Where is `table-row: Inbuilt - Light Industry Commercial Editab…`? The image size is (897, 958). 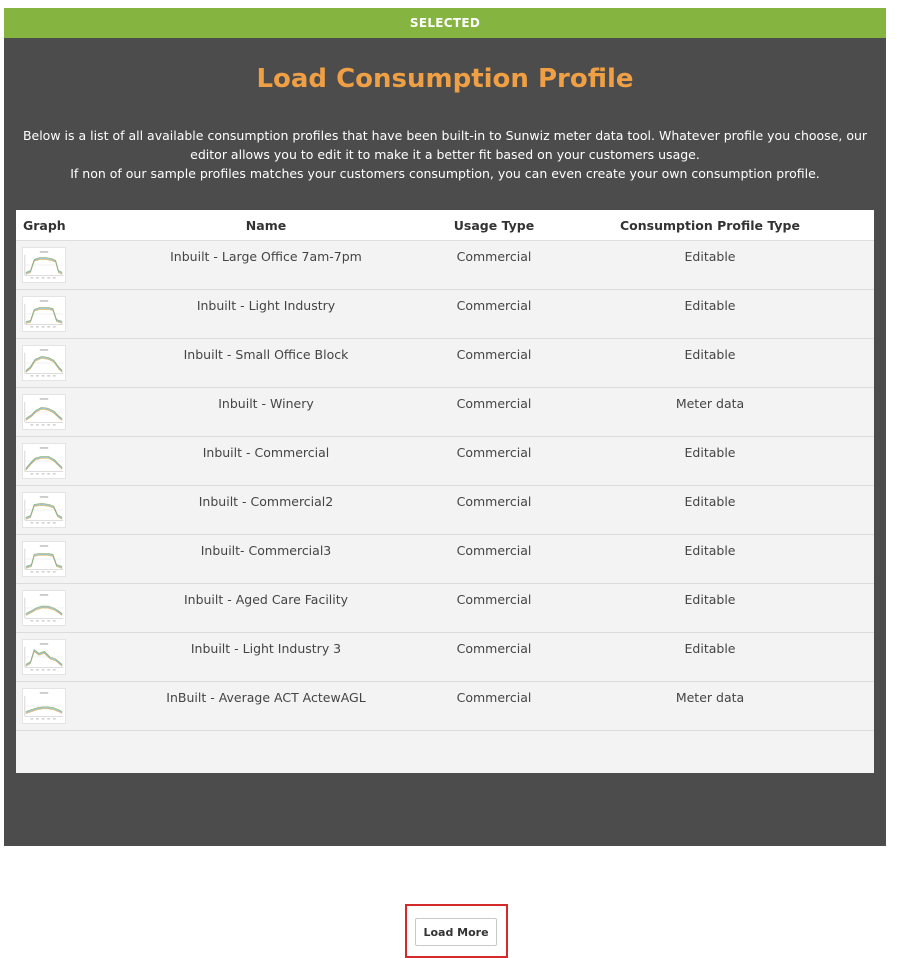
table-row: Inbuilt - Light Industry Commercial Editab… is located at coordinates (445, 314).